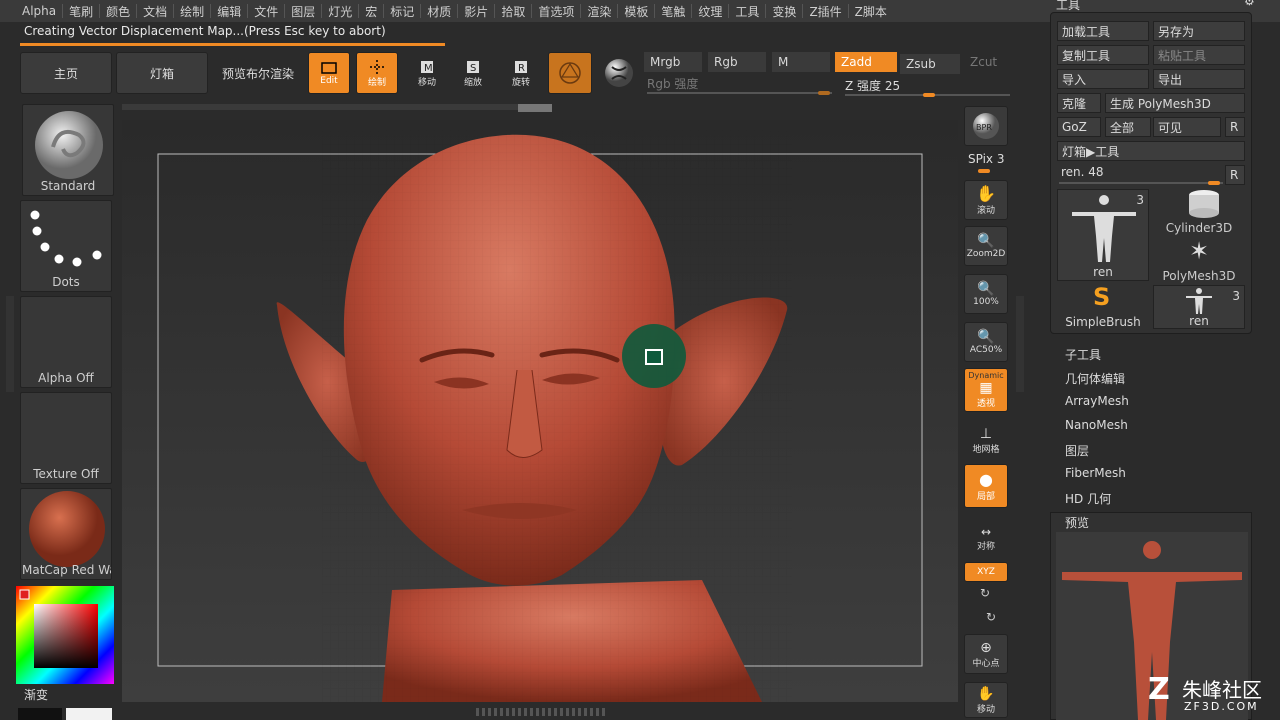 Image resolution: width=1280 pixels, height=720 pixels. Describe the element at coordinates (1088, 498) in the screenshot. I see `subpanel-item: HD 几何` at that location.